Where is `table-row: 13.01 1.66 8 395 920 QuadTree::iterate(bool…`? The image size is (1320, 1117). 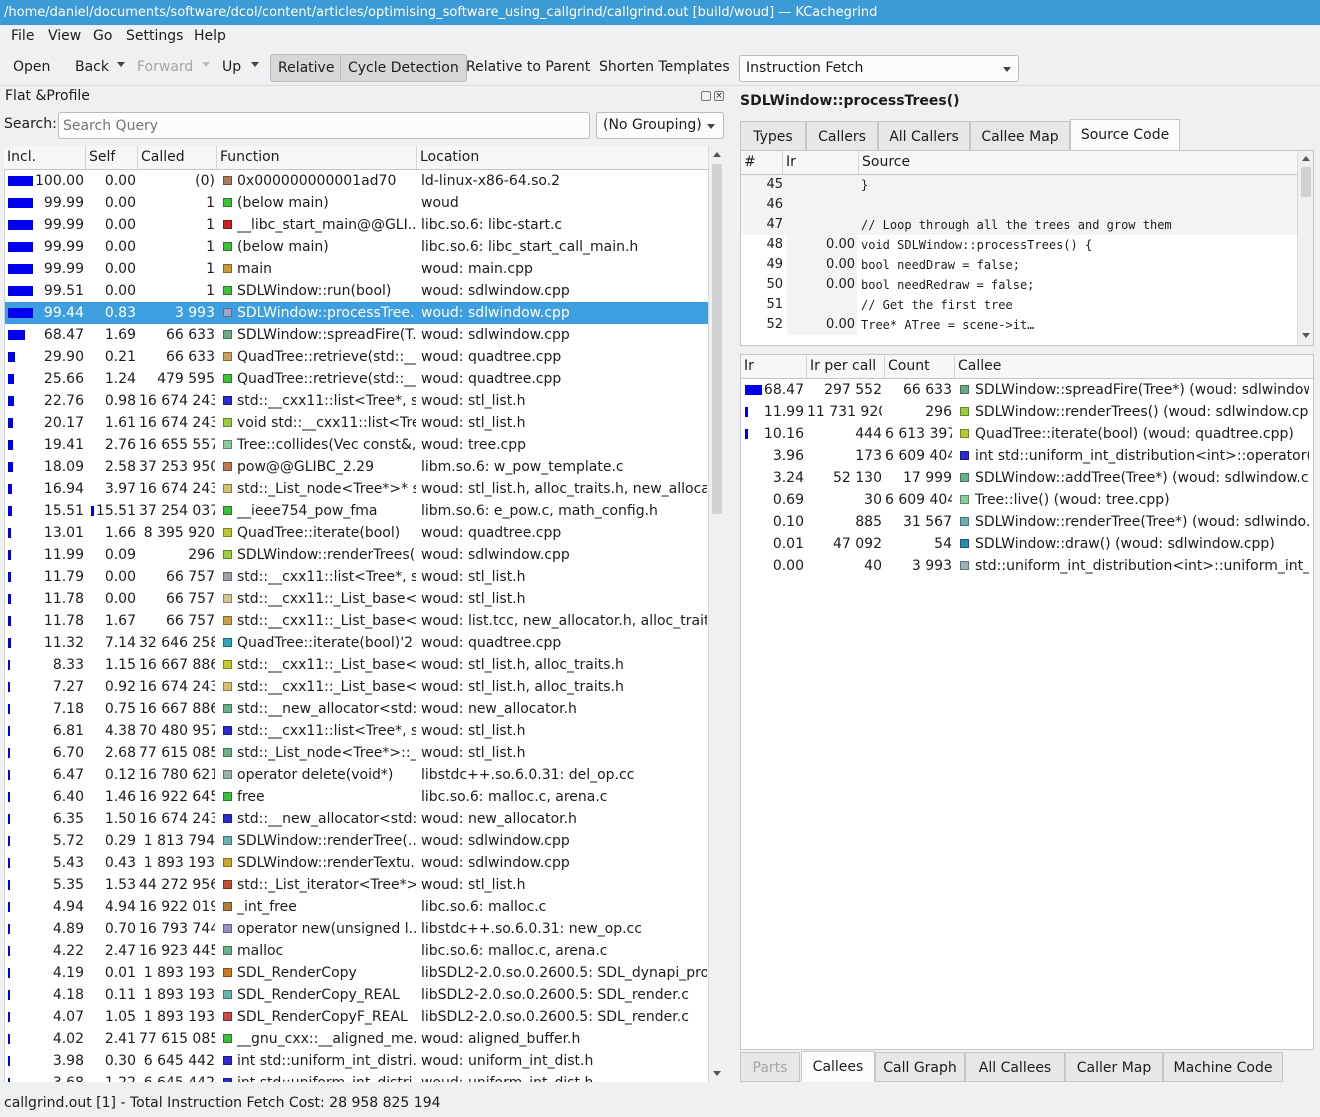
table-row: 13.01 1.66 8 395 920 QuadTree::iterate(bool… is located at coordinates (356, 533).